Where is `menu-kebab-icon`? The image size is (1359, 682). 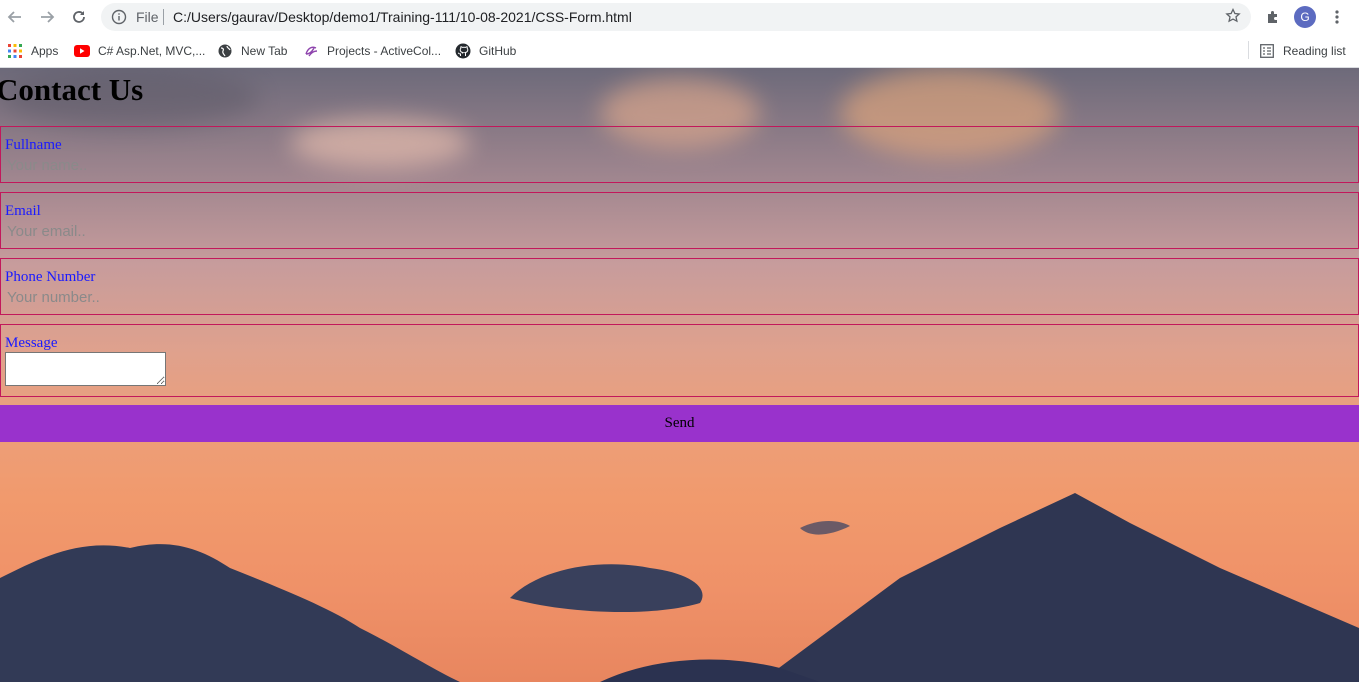
menu-kebab-icon is located at coordinates (1337, 17).